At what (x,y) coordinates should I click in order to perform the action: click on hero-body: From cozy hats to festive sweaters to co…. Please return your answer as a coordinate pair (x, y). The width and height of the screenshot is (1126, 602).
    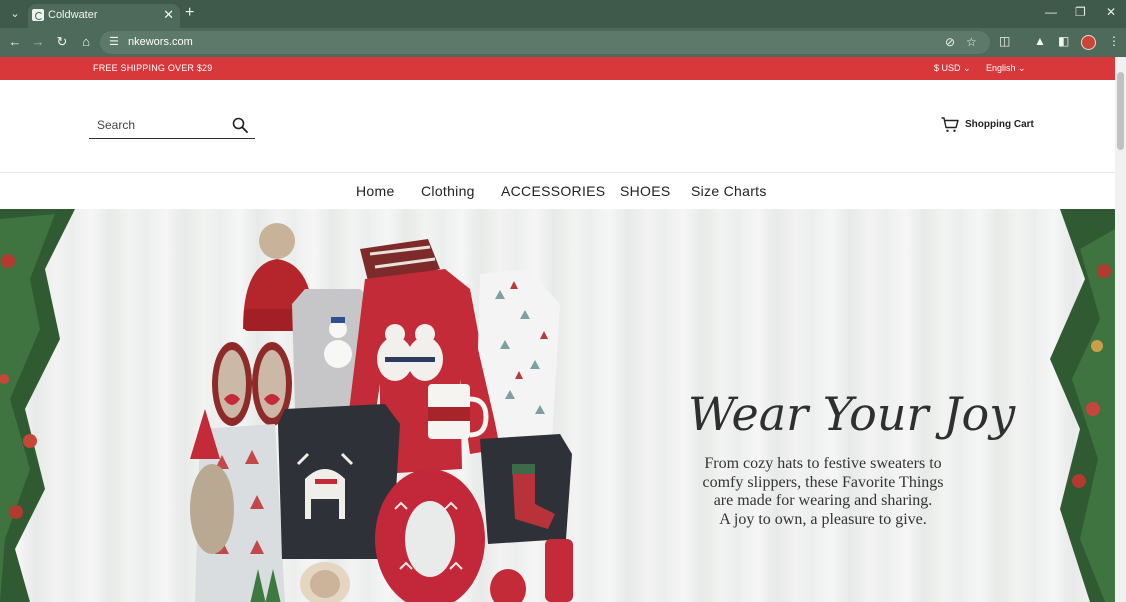
    Looking at the image, I should click on (823, 492).